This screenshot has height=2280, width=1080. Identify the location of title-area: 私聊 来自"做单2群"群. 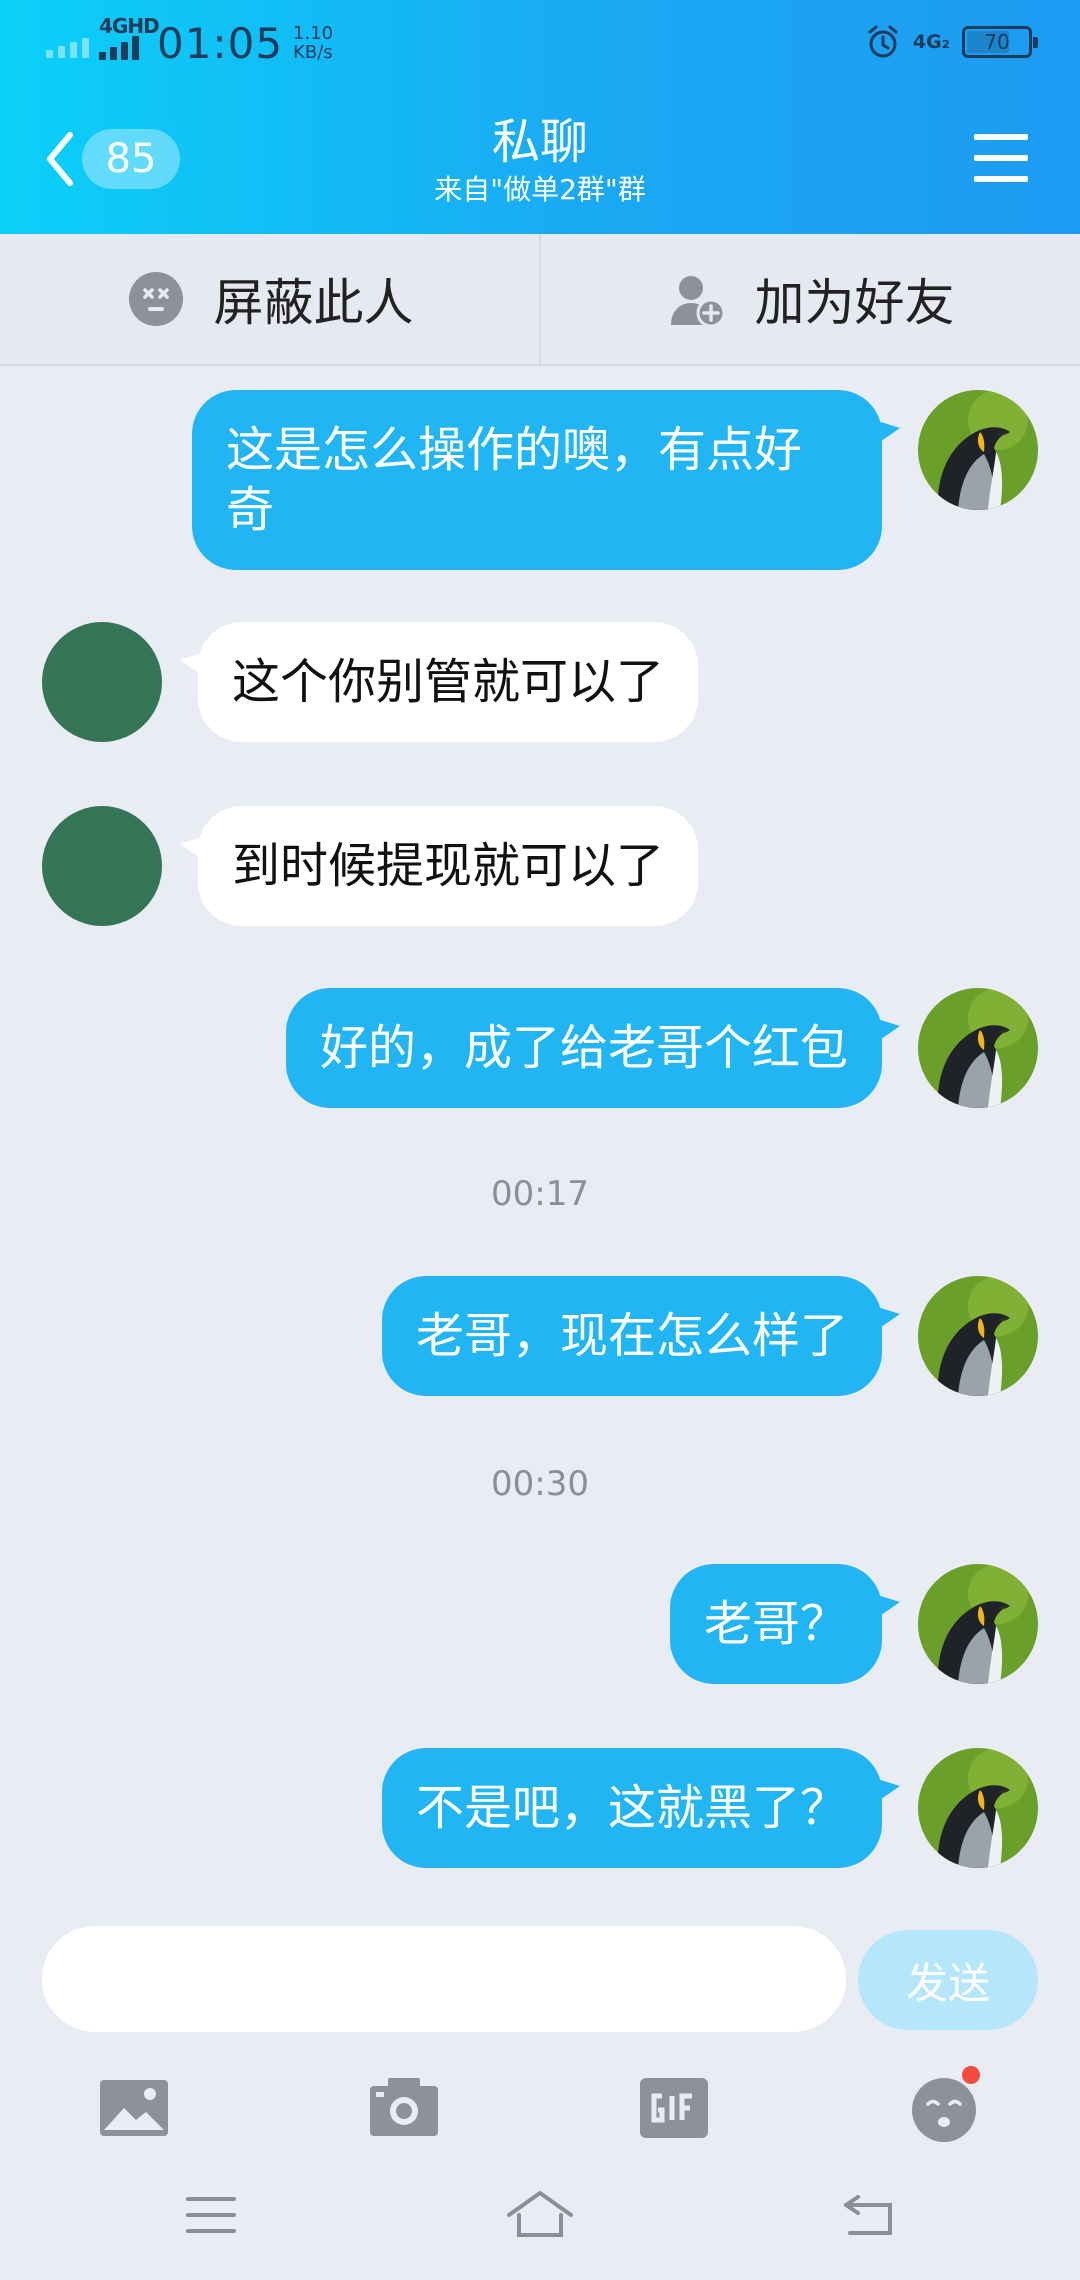
(540, 160).